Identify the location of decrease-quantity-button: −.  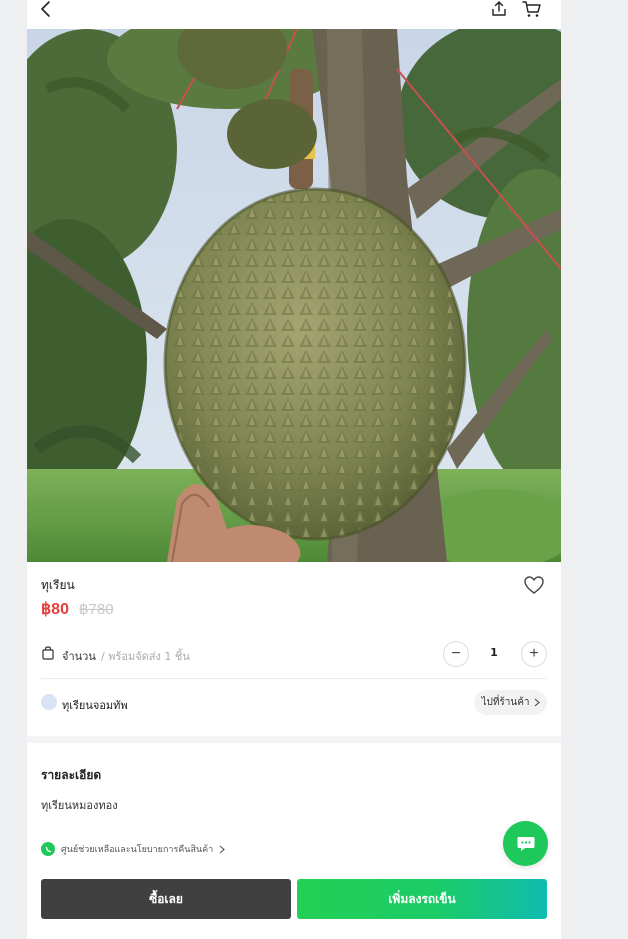
(456, 654).